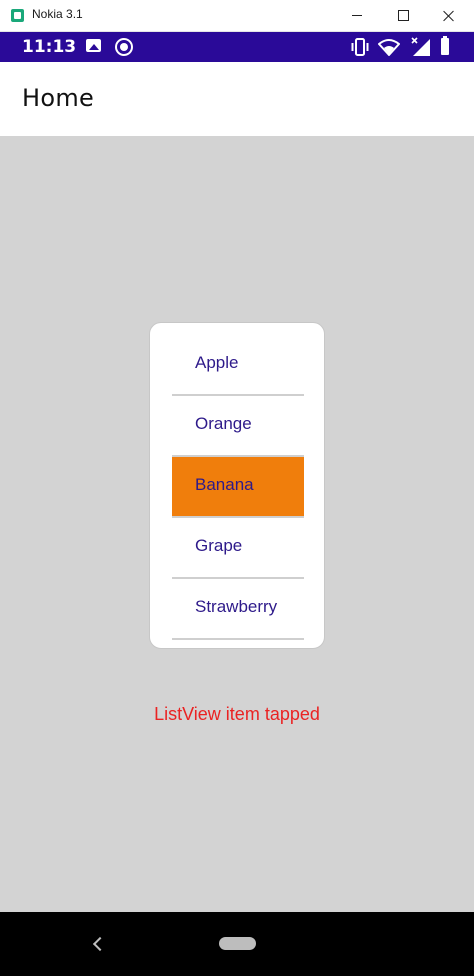  I want to click on list-item-apple: Apple, so click(238, 365).